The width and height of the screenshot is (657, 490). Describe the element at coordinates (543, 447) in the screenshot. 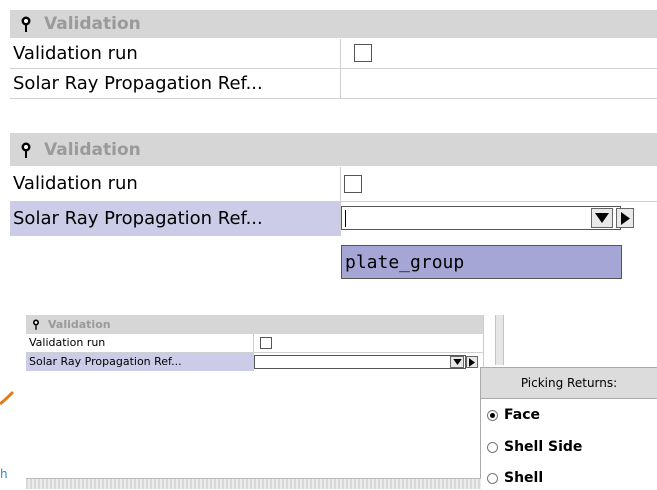

I see `radio-label: Shell Side` at that location.